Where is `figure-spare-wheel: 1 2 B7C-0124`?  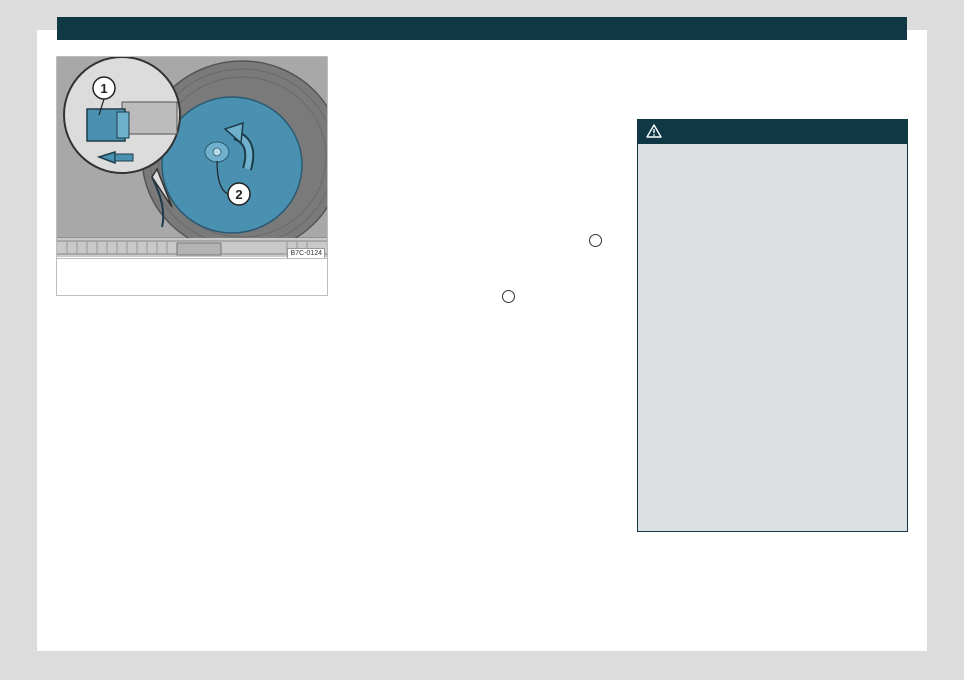 figure-spare-wheel: 1 2 B7C-0124 is located at coordinates (192, 176).